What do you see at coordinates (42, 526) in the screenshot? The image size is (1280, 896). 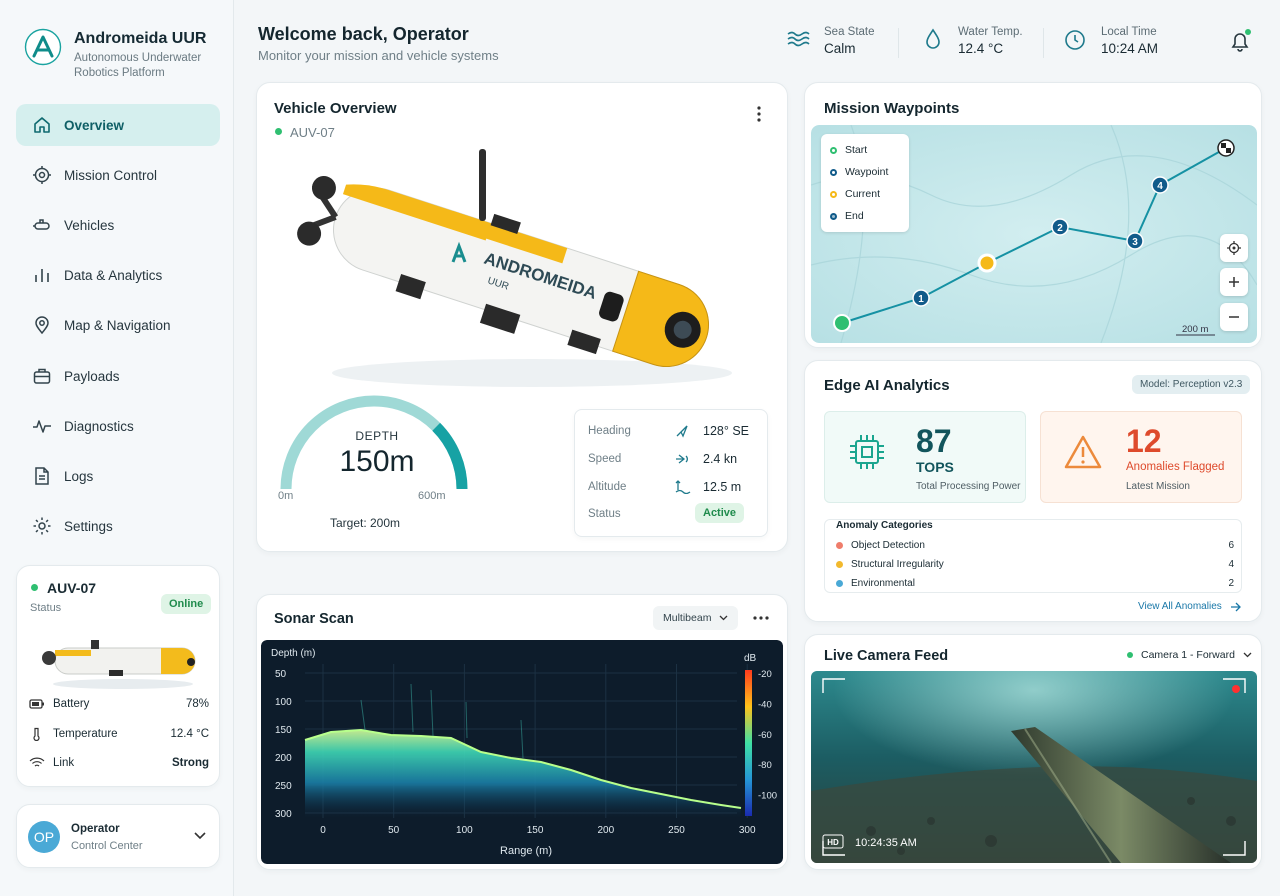 I see `gear-icon` at bounding box center [42, 526].